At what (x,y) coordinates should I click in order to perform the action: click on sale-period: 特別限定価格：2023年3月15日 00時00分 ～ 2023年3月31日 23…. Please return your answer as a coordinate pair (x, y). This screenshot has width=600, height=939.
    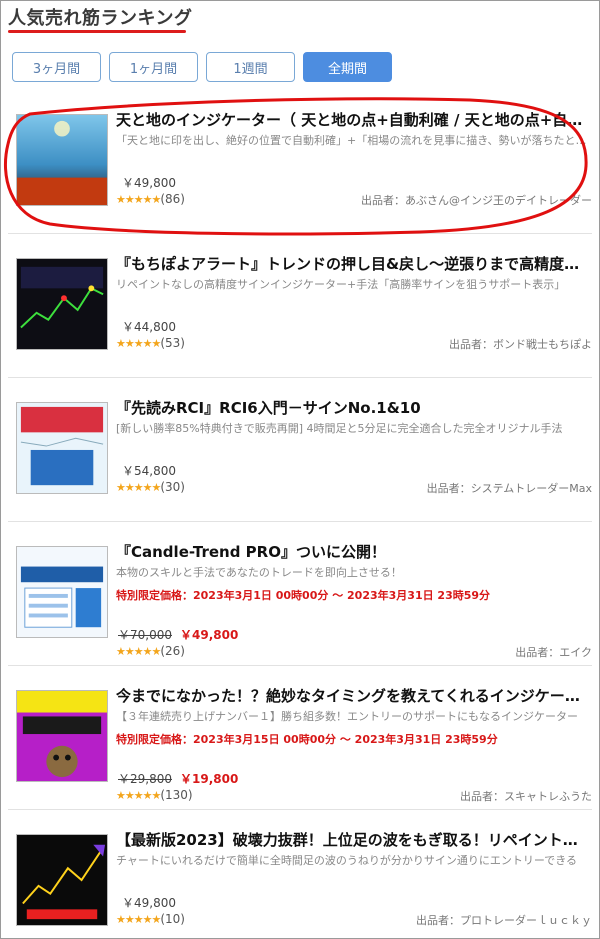
    Looking at the image, I should click on (307, 739).